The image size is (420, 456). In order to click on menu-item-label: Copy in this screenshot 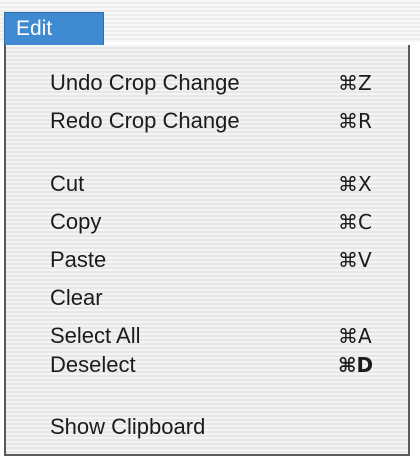, I will do `click(76, 221)`.